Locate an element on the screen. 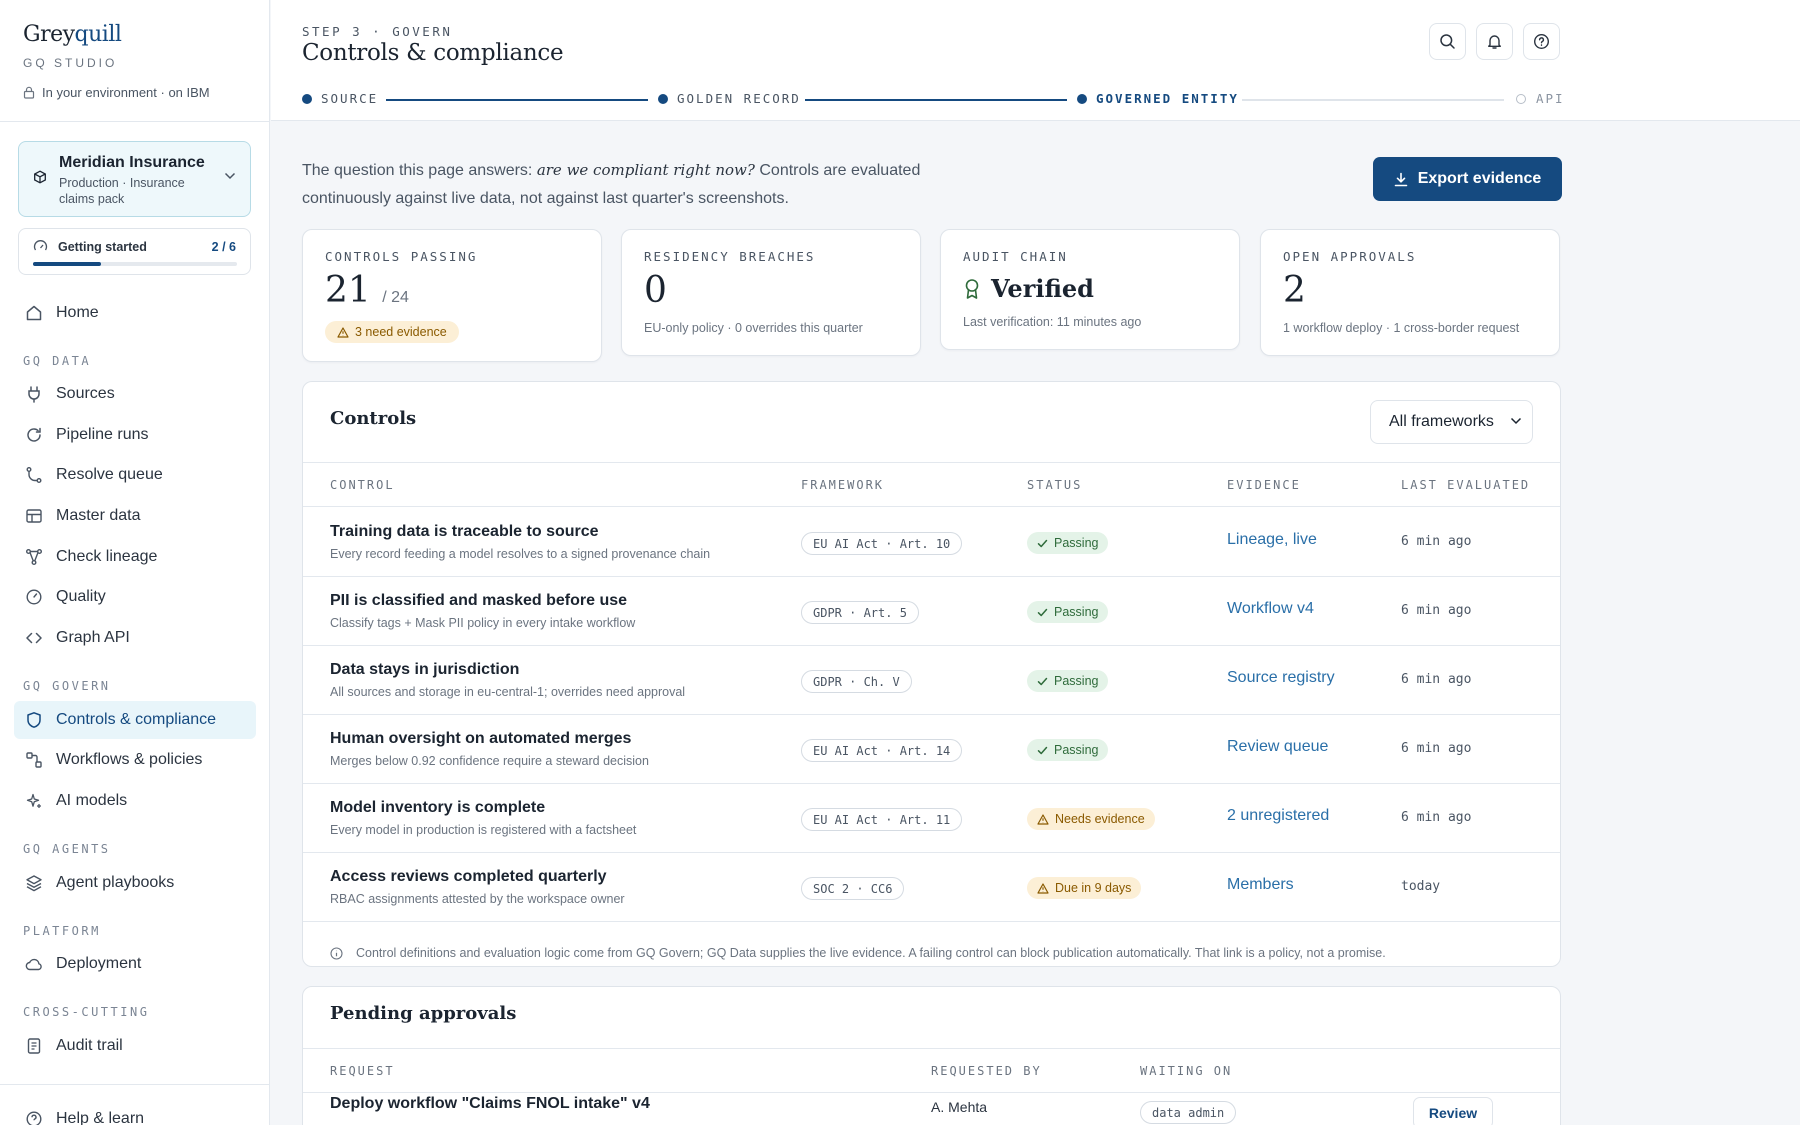 The width and height of the screenshot is (1800, 1125). framework-pill: EU AI Act · Art. 14 is located at coordinates (882, 750).